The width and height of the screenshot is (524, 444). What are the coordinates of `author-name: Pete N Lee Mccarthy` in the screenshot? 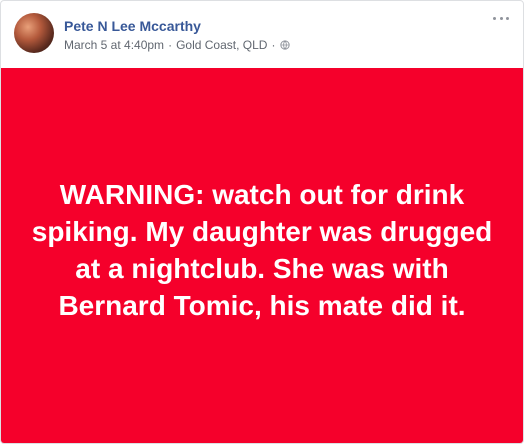 It's located at (132, 26).